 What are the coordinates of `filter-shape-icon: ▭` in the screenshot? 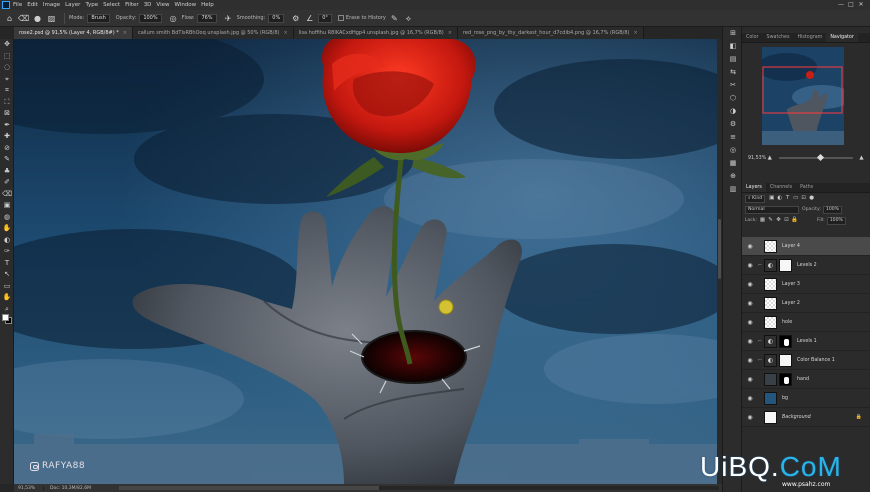 It's located at (795, 198).